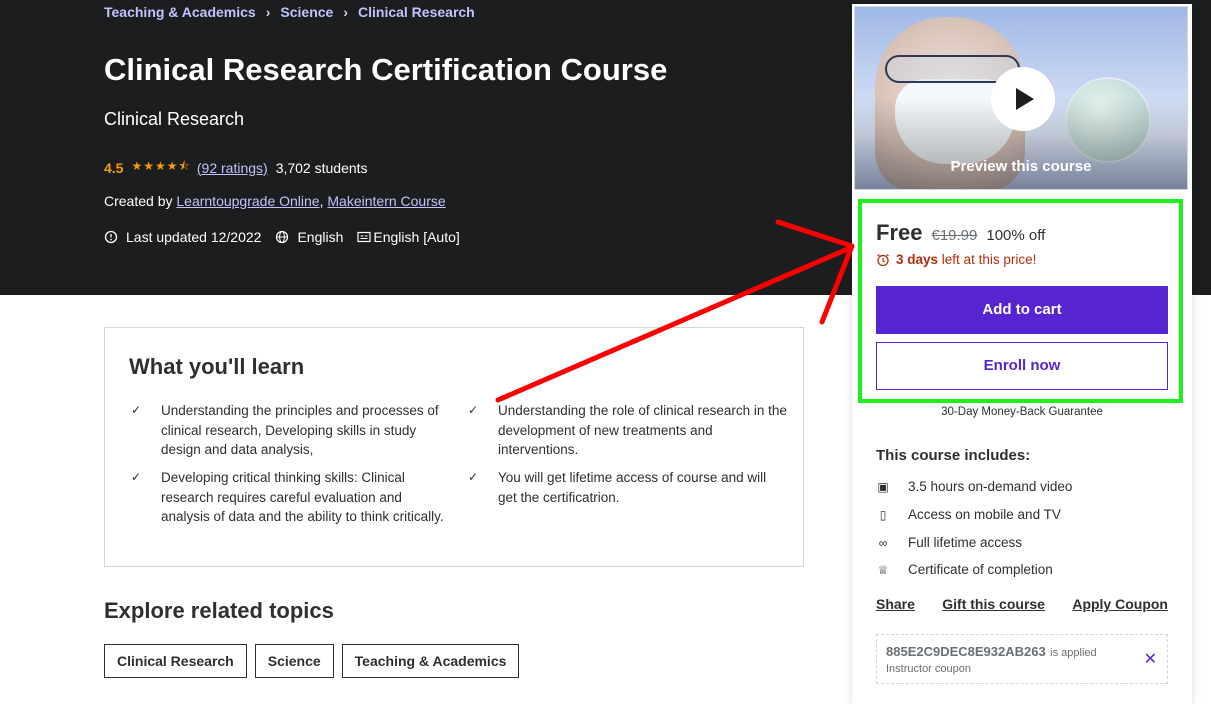 The width and height of the screenshot is (1211, 704). What do you see at coordinates (282, 237) in the screenshot?
I see `globe-icon` at bounding box center [282, 237].